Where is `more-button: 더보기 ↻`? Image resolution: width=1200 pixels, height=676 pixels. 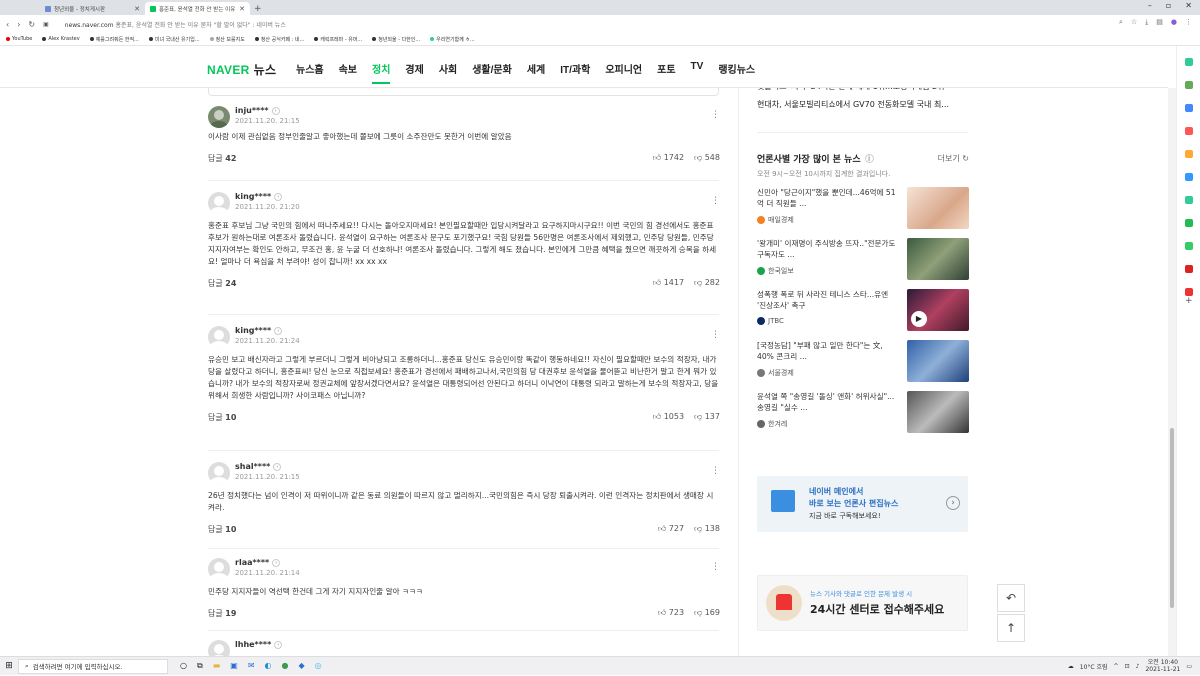
more-button: 더보기 ↻ is located at coordinates (953, 158).